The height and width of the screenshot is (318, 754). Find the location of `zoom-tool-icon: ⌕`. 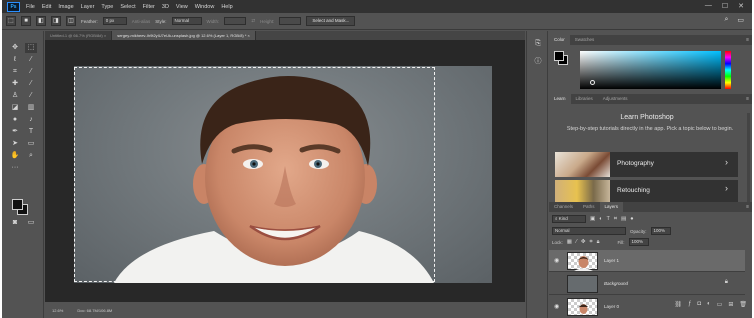

zoom-tool-icon: ⌕ is located at coordinates (31, 156).